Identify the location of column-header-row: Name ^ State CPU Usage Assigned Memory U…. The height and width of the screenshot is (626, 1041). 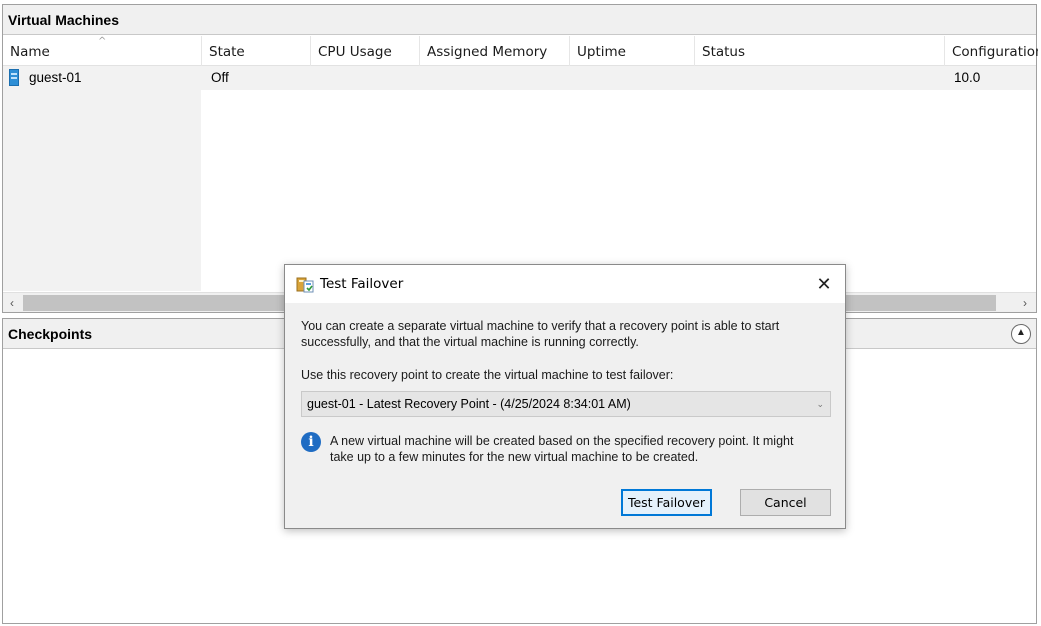
(520, 51).